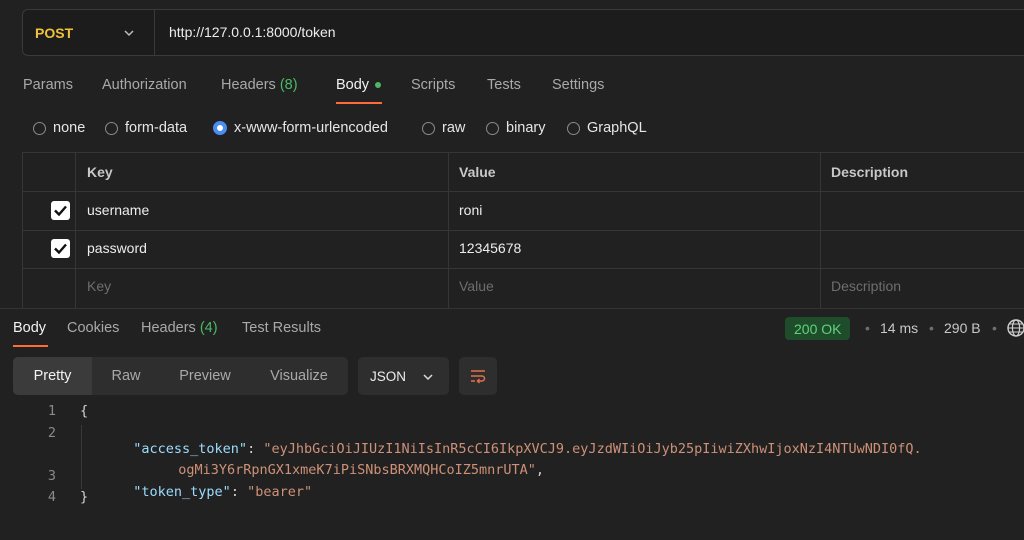 This screenshot has height=540, width=1024. What do you see at coordinates (540, 470) in the screenshot?
I see `json-comma: ,` at bounding box center [540, 470].